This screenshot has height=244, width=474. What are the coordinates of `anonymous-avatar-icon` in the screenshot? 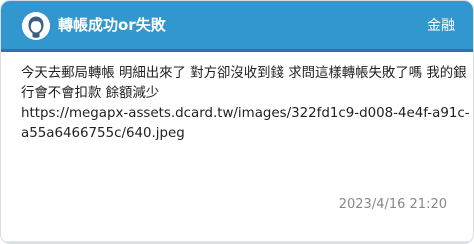 It's located at (36, 26).